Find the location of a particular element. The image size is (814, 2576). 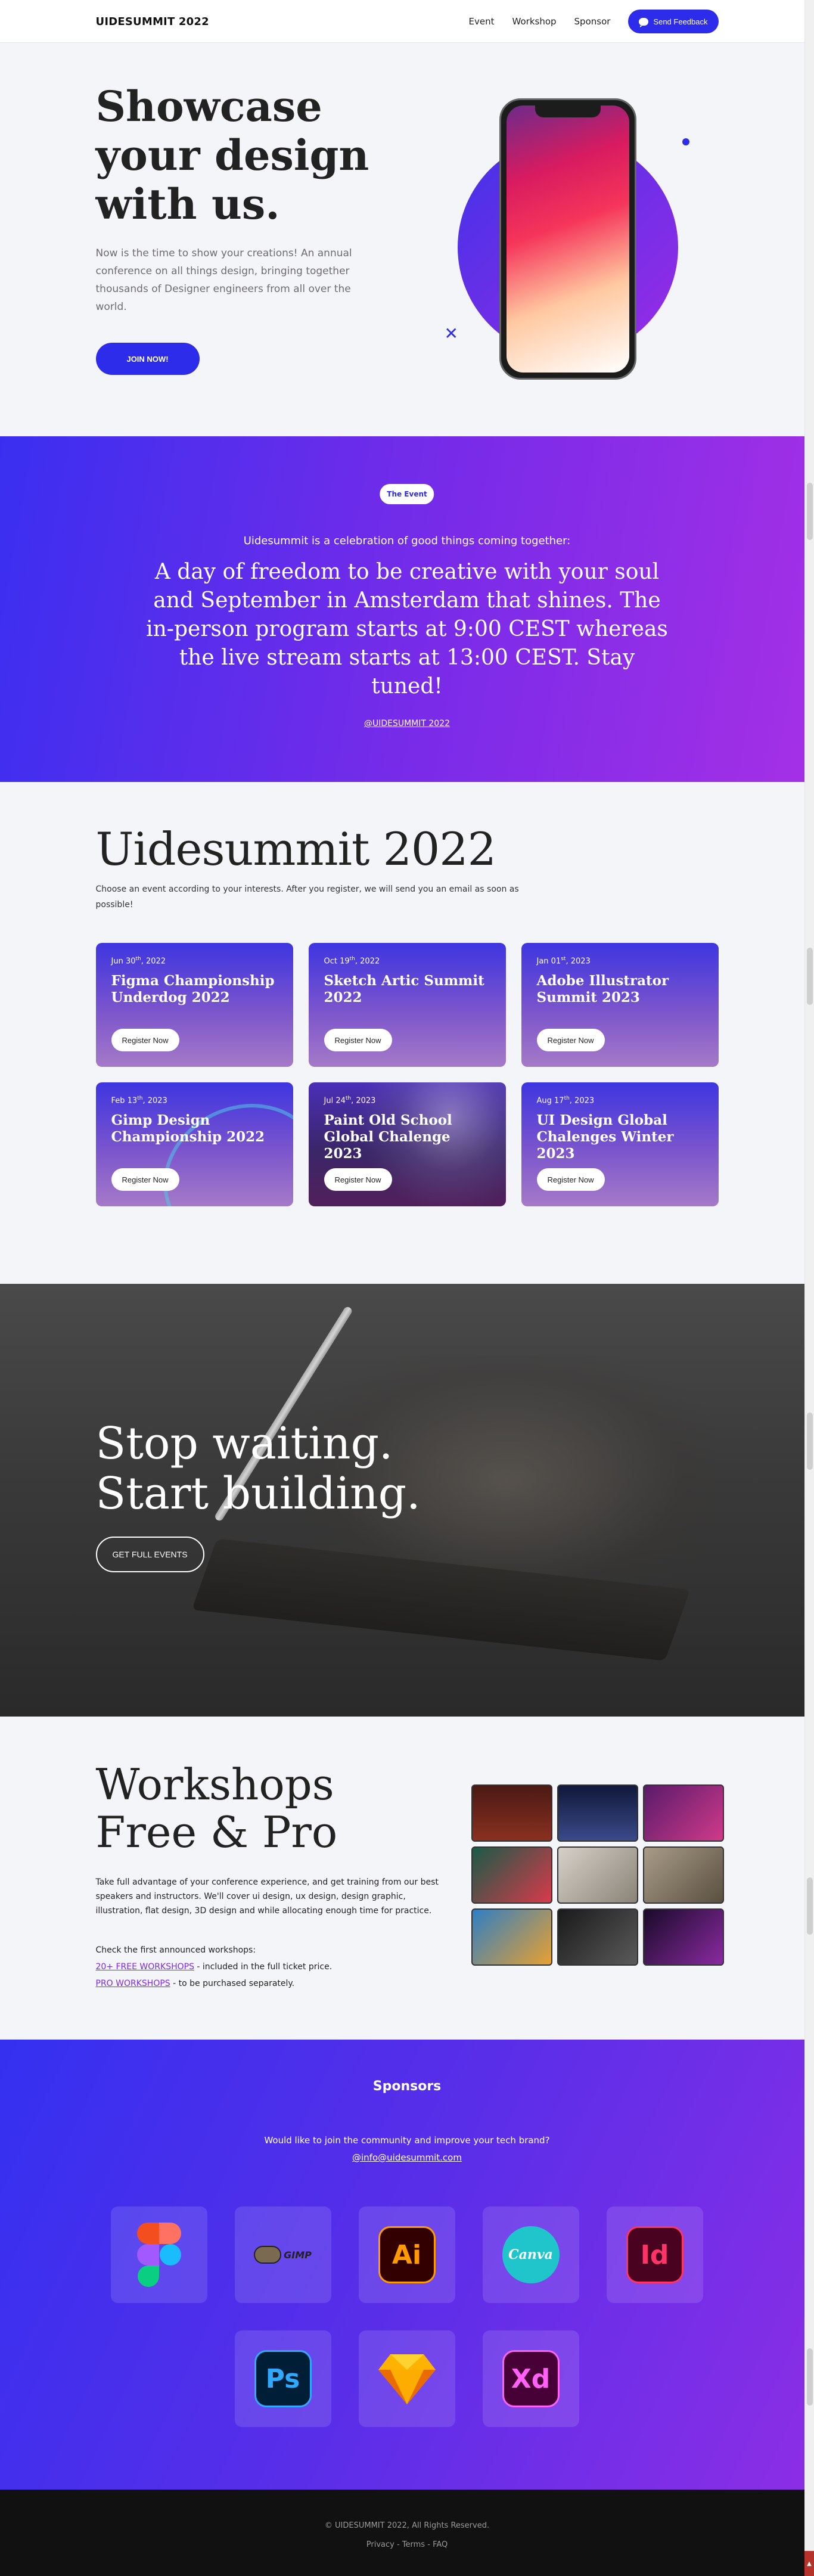

illustrator-icon: Ai is located at coordinates (407, 2255).